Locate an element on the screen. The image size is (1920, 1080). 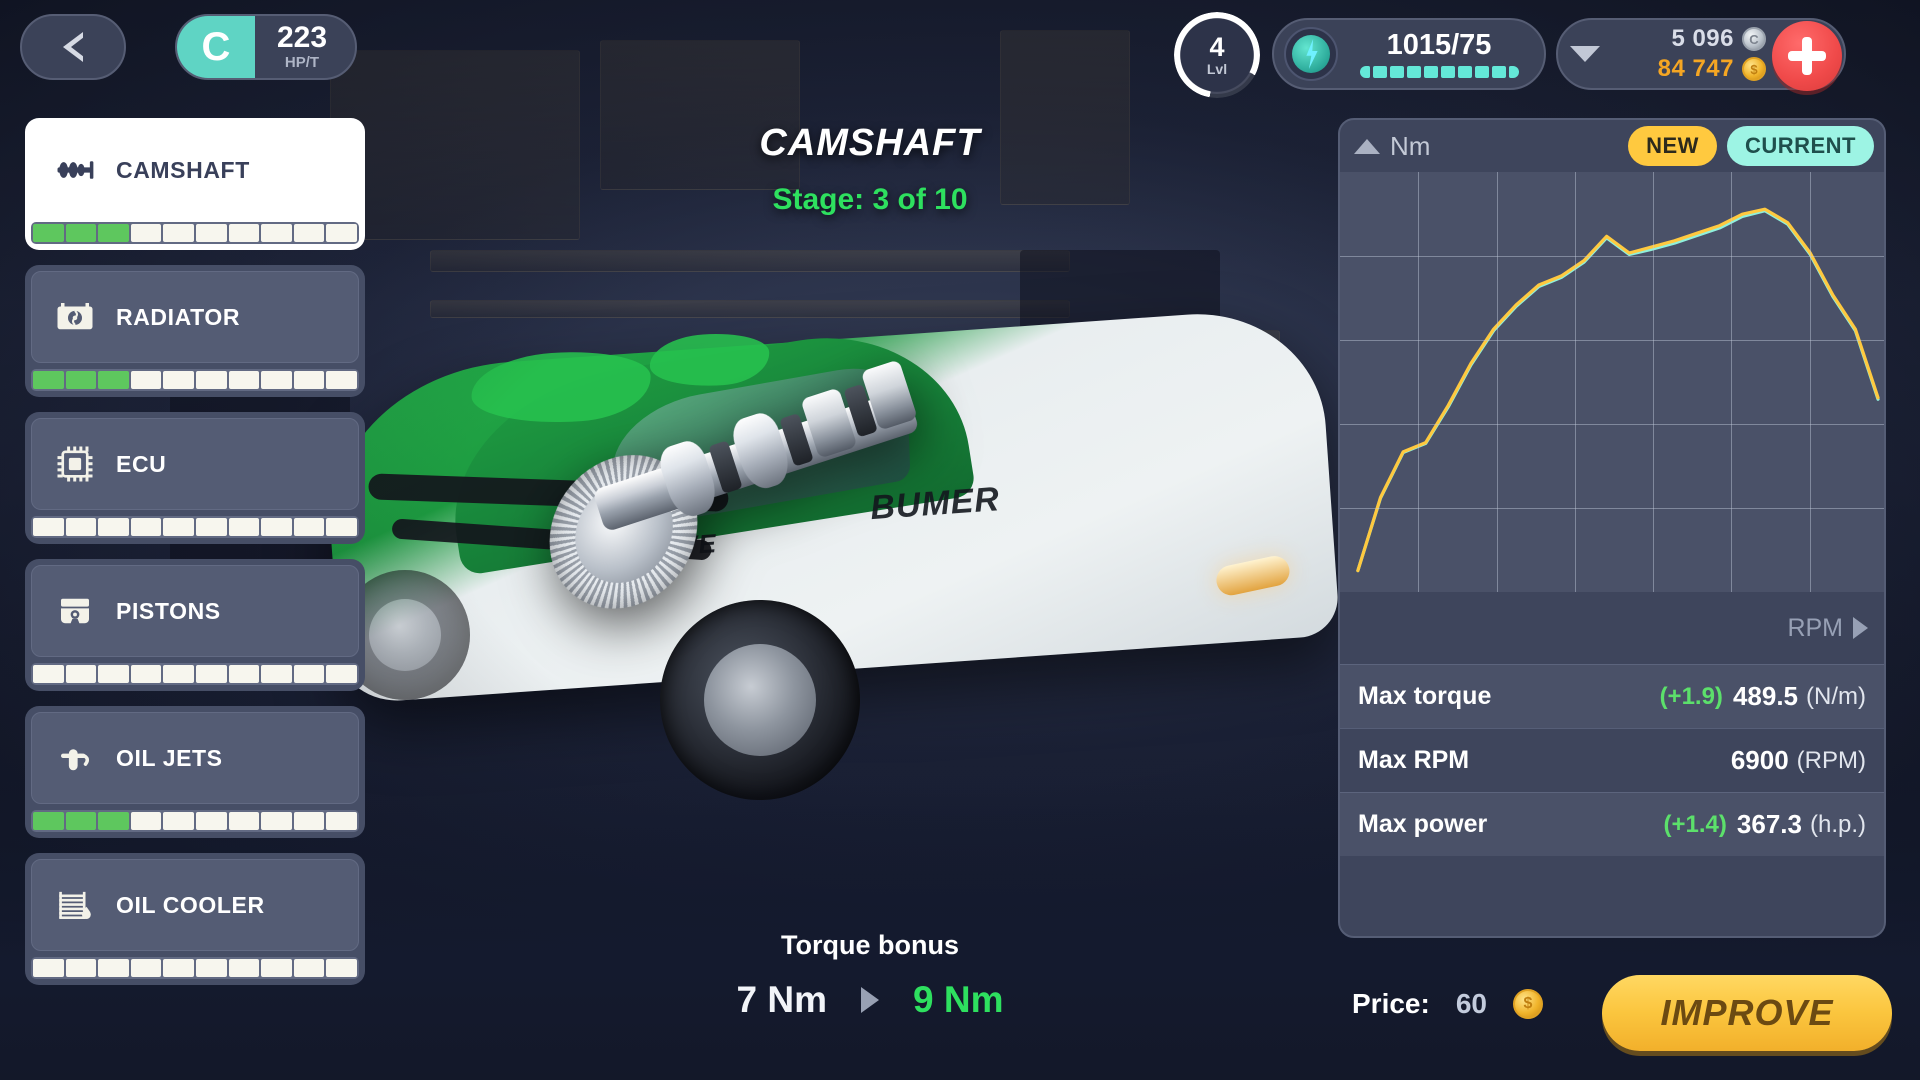
chevron-left-icon is located at coordinates (73, 47).